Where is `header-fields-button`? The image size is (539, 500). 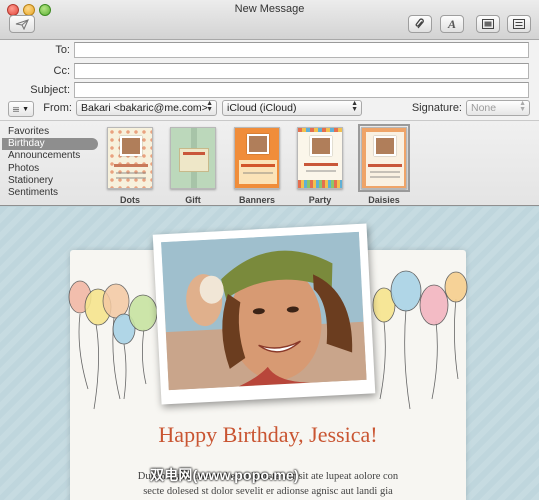 header-fields-button is located at coordinates (519, 24).